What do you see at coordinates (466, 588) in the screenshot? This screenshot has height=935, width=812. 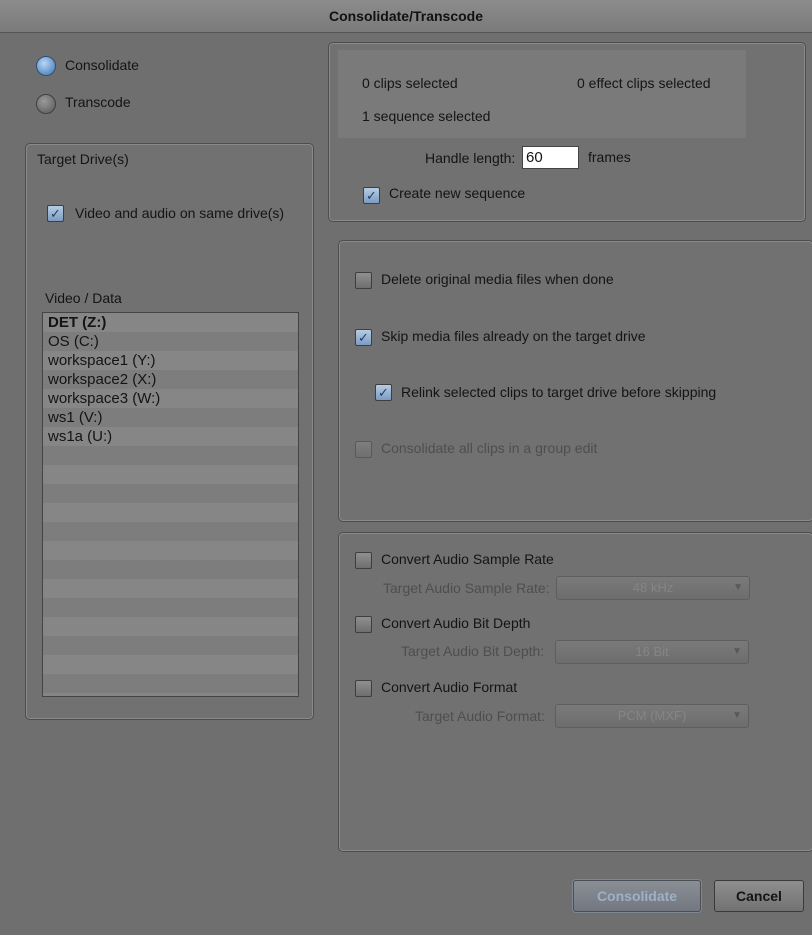 I see `sample-rate-target-label: Target Audio Sample Rate:` at bounding box center [466, 588].